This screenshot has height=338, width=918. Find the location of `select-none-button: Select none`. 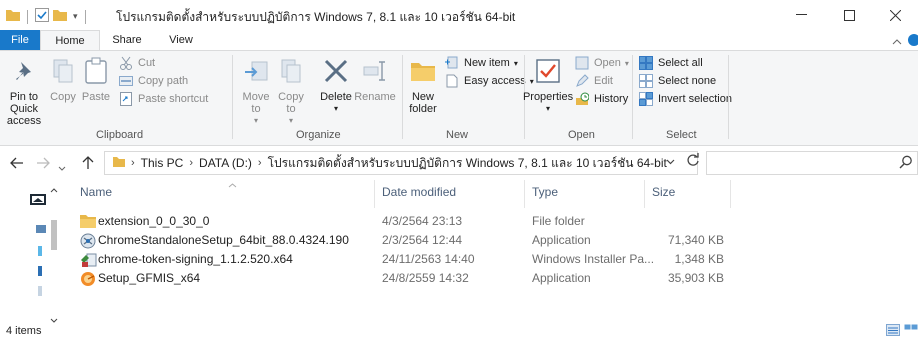

select-none-button: Select none is located at coordinates (677, 81).